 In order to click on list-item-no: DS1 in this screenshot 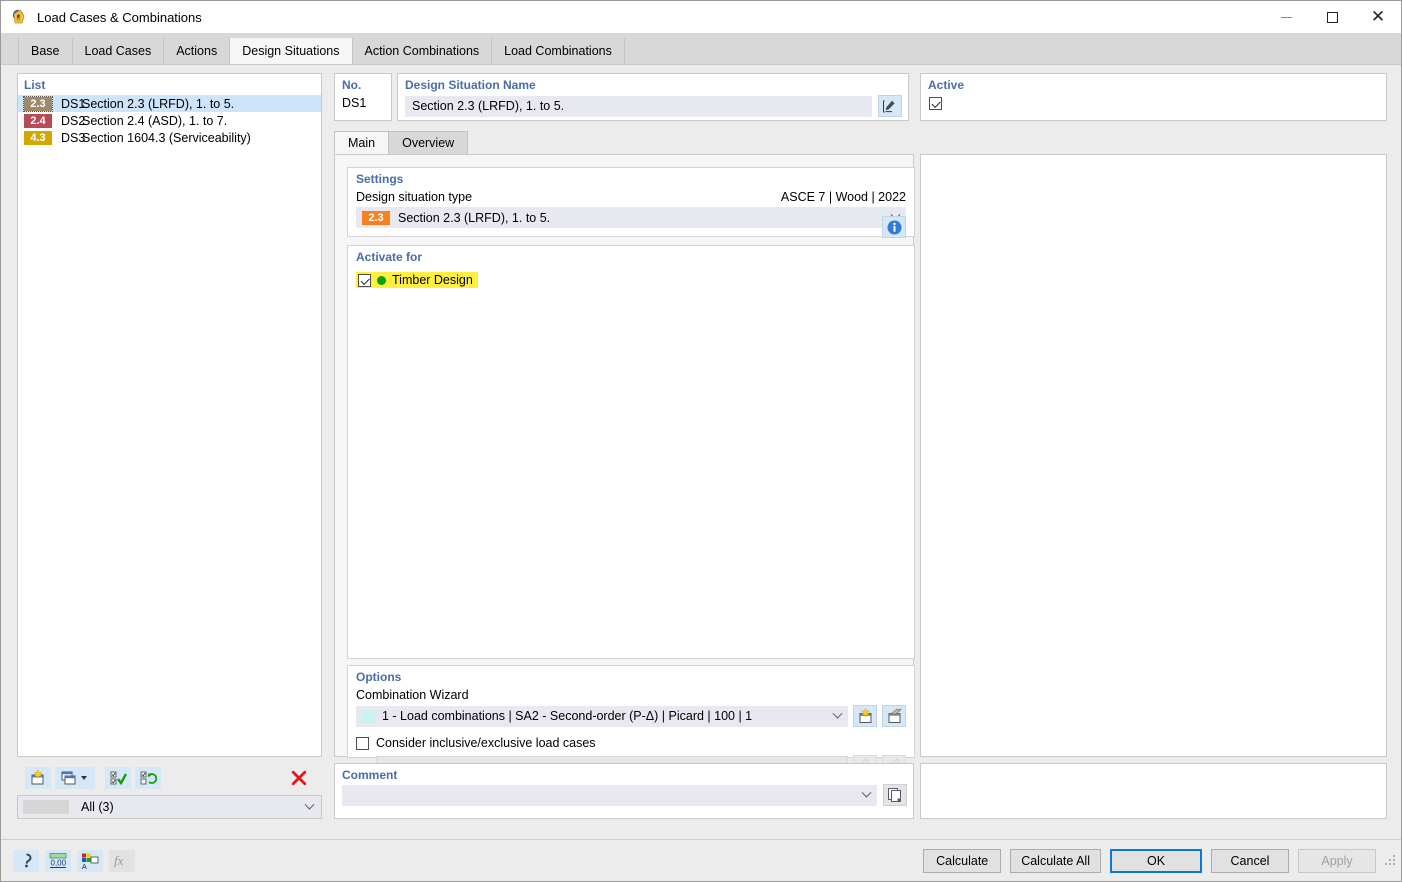, I will do `click(73, 103)`.